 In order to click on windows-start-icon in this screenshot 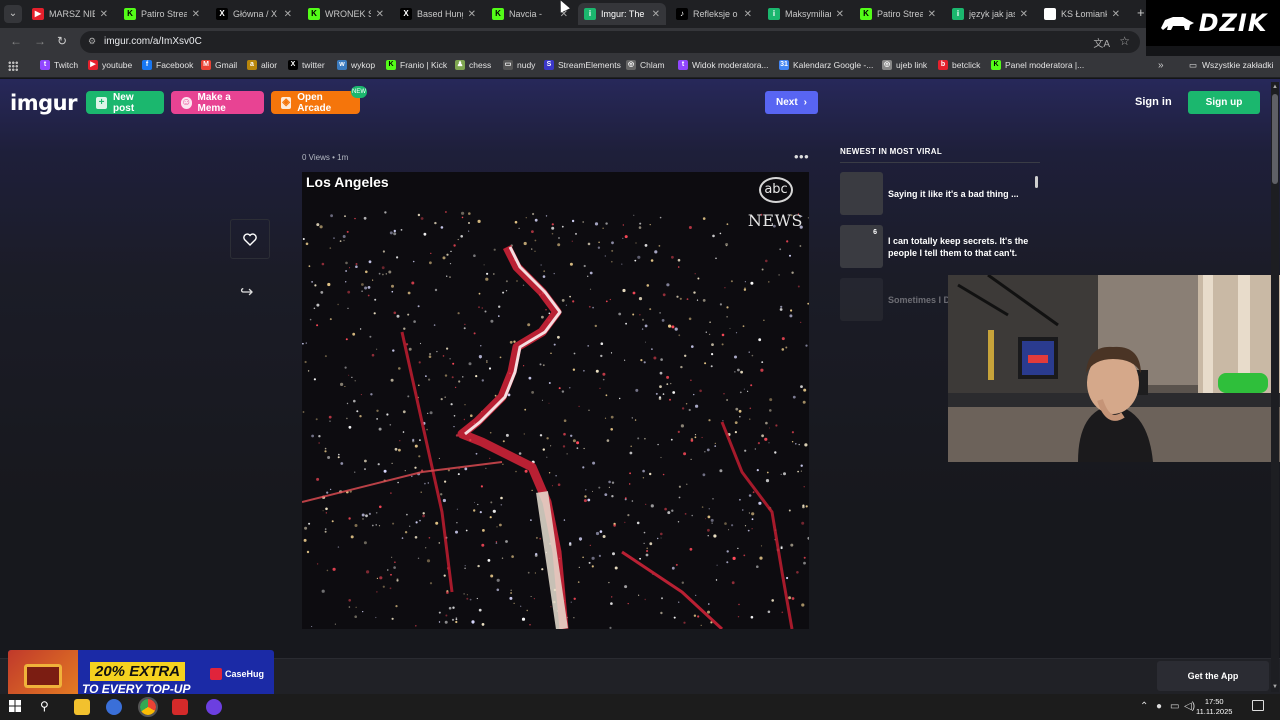, I will do `click(16, 707)`.